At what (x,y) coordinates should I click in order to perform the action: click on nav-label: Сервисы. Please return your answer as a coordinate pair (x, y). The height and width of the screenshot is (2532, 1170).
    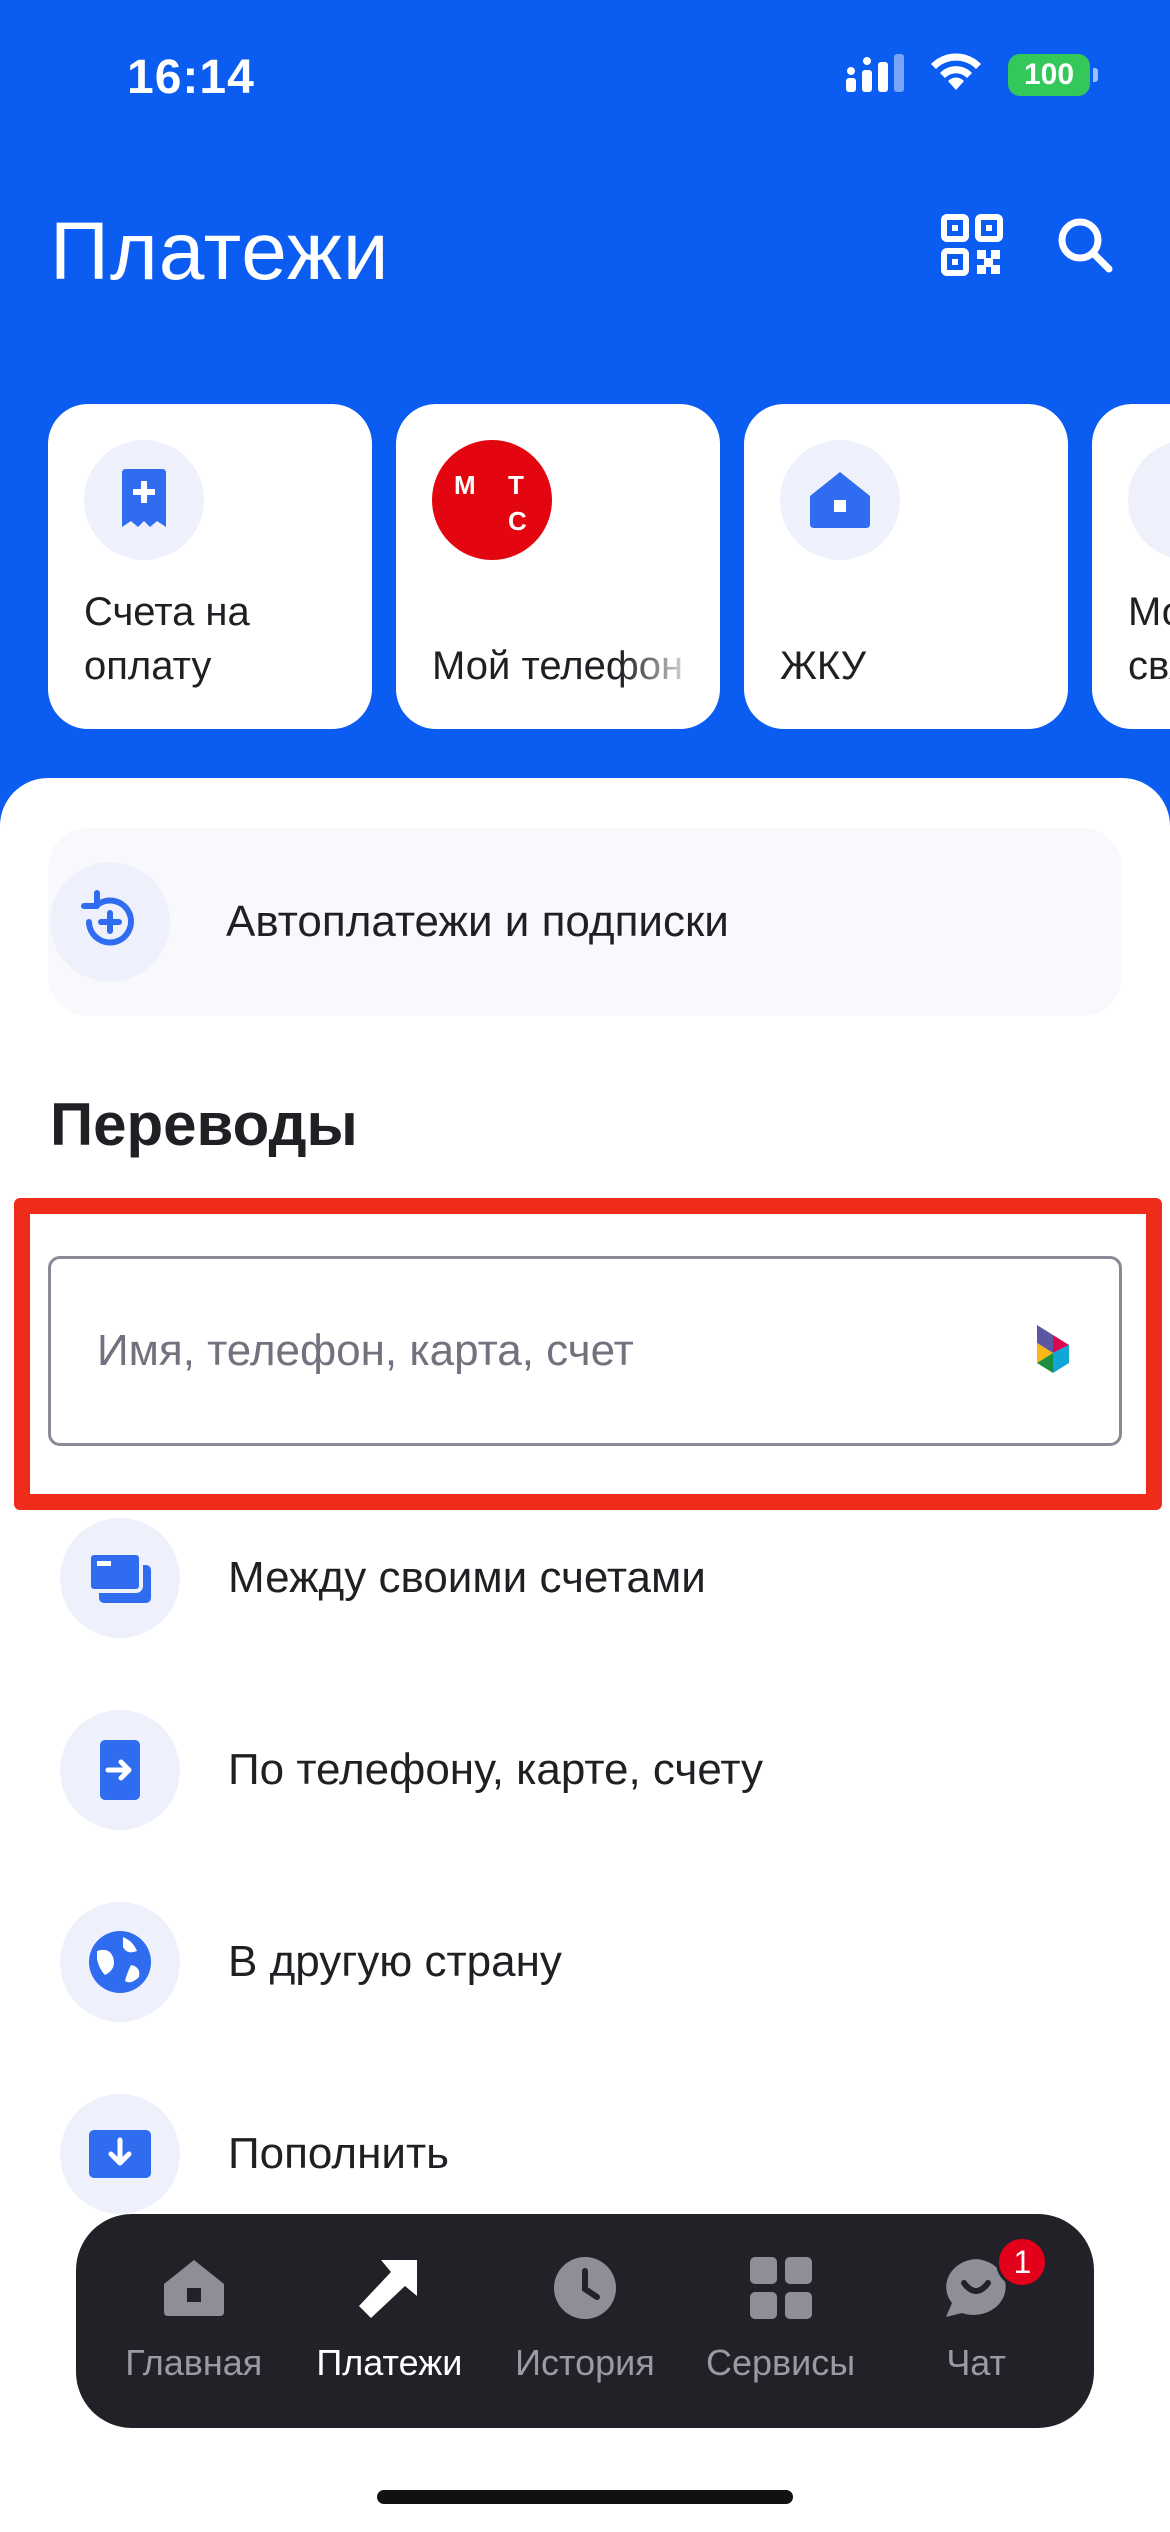
    Looking at the image, I should click on (781, 2362).